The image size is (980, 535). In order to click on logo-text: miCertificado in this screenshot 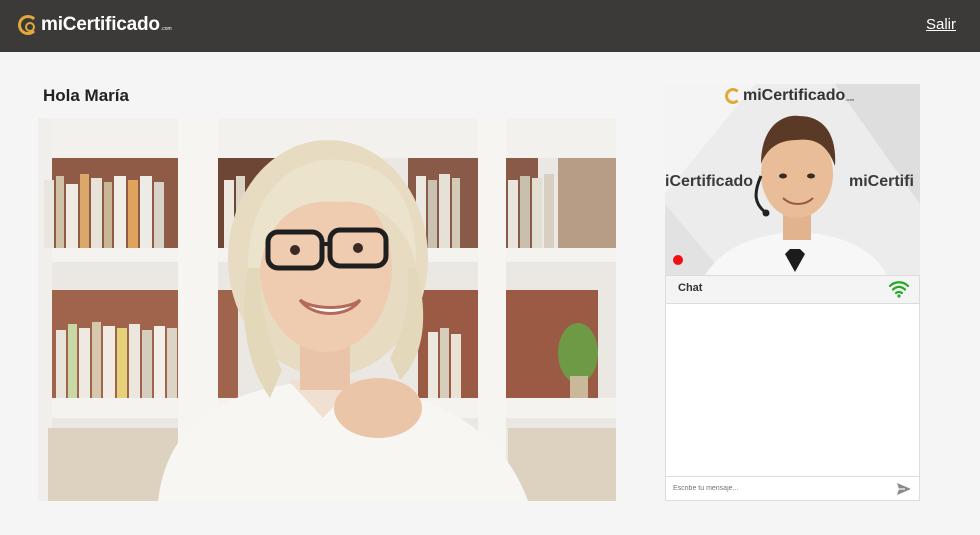, I will do `click(100, 24)`.